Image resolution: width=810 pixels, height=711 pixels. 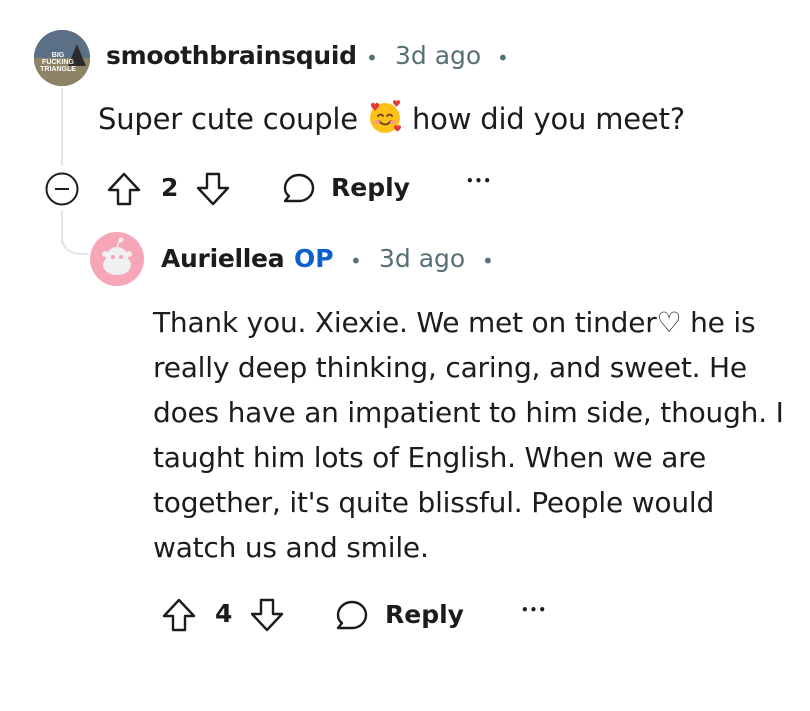 What do you see at coordinates (548, 119) in the screenshot?
I see `comment-text-part: how did you meet?` at bounding box center [548, 119].